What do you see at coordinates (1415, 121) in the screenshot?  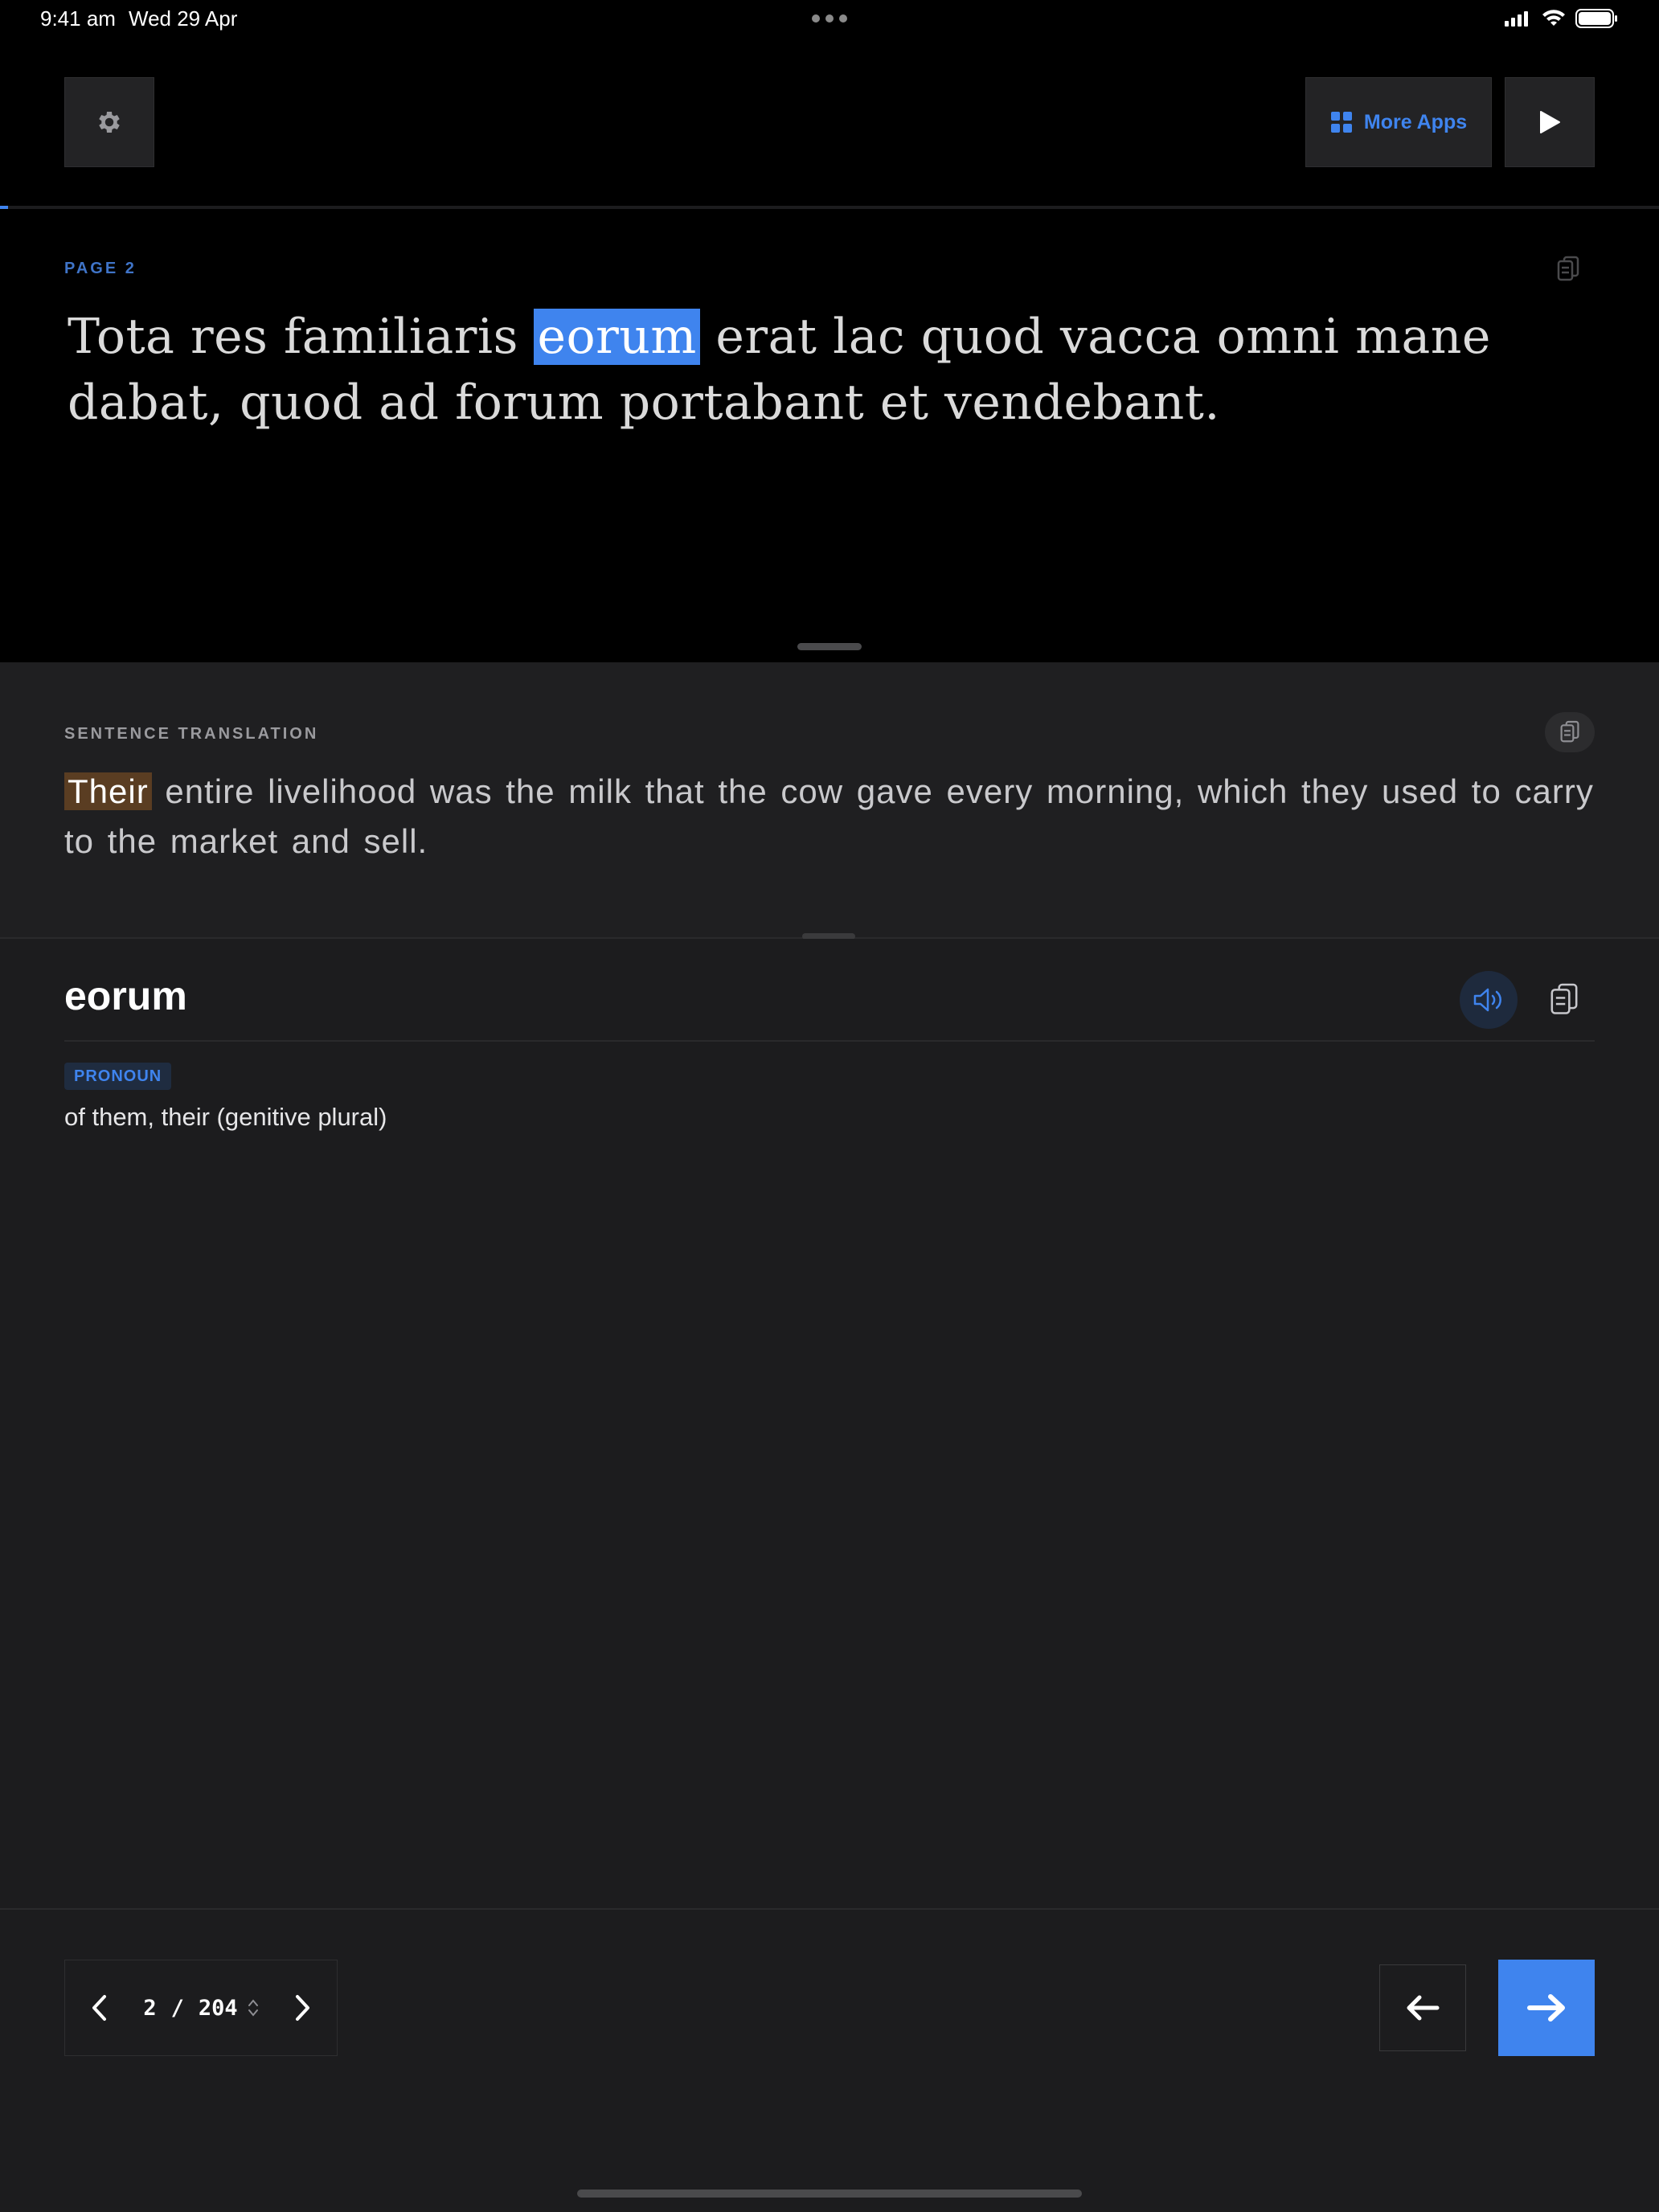 I see `more-apps-label: More Apps` at bounding box center [1415, 121].